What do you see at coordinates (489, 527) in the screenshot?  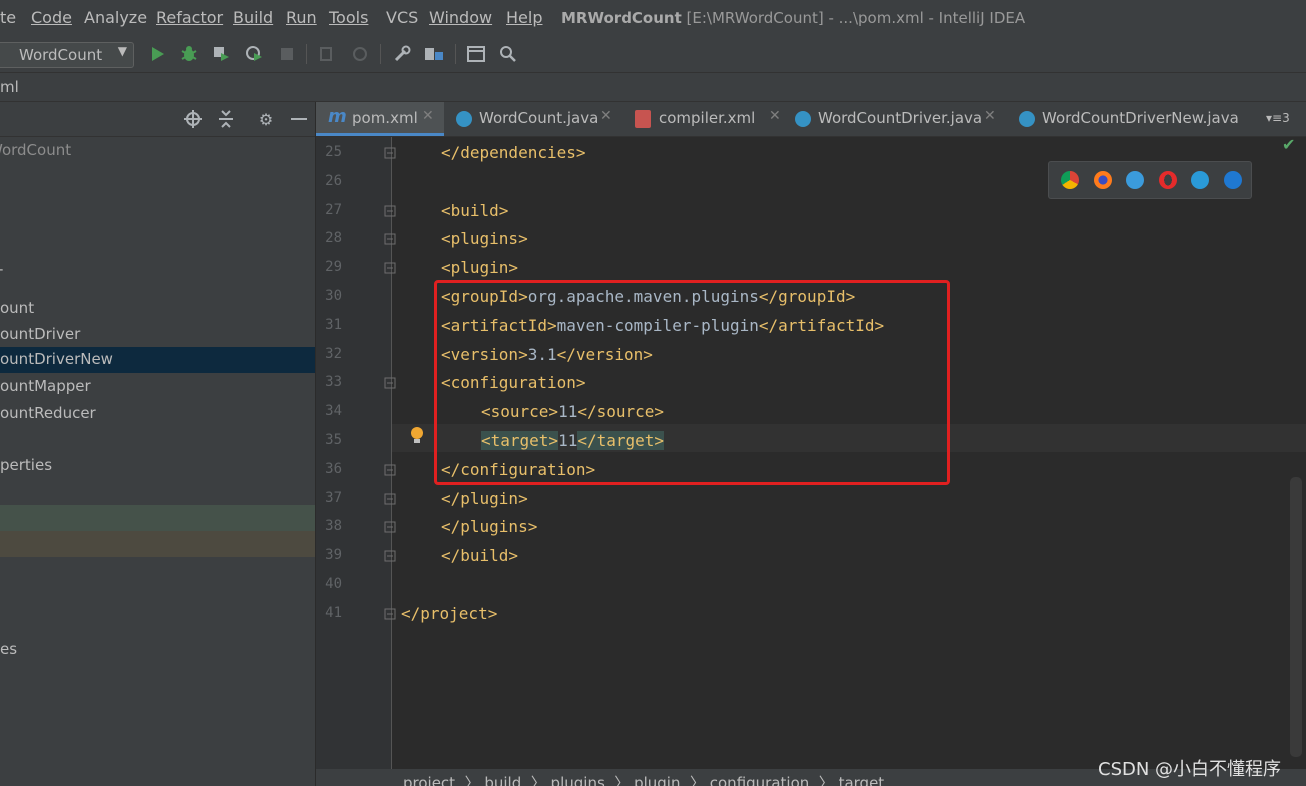 I see `code-text: </plugins>` at bounding box center [489, 527].